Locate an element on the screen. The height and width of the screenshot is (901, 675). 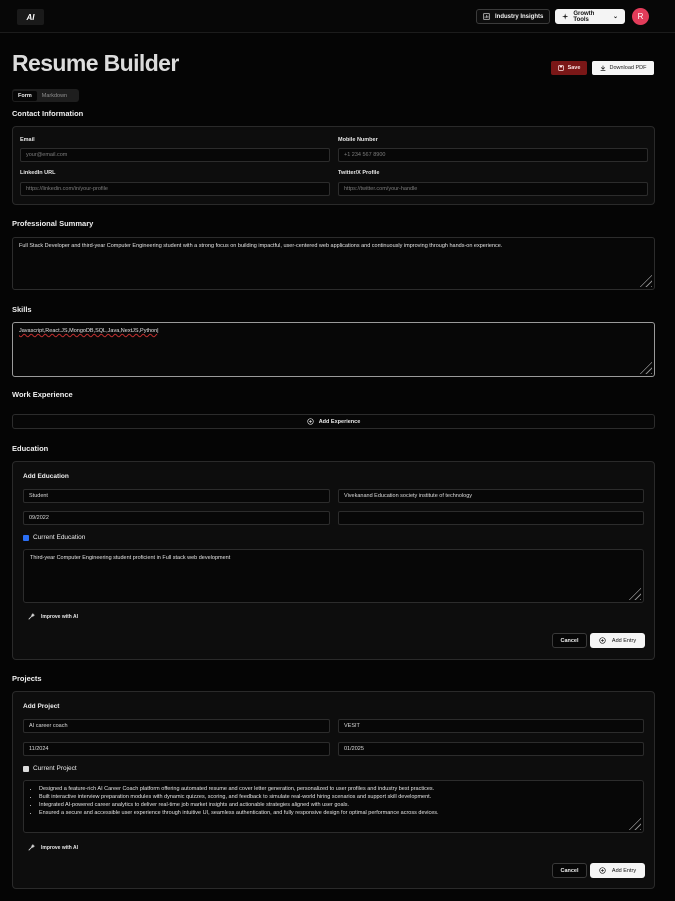
download-pdf-button: Download PDF is located at coordinates (623, 68).